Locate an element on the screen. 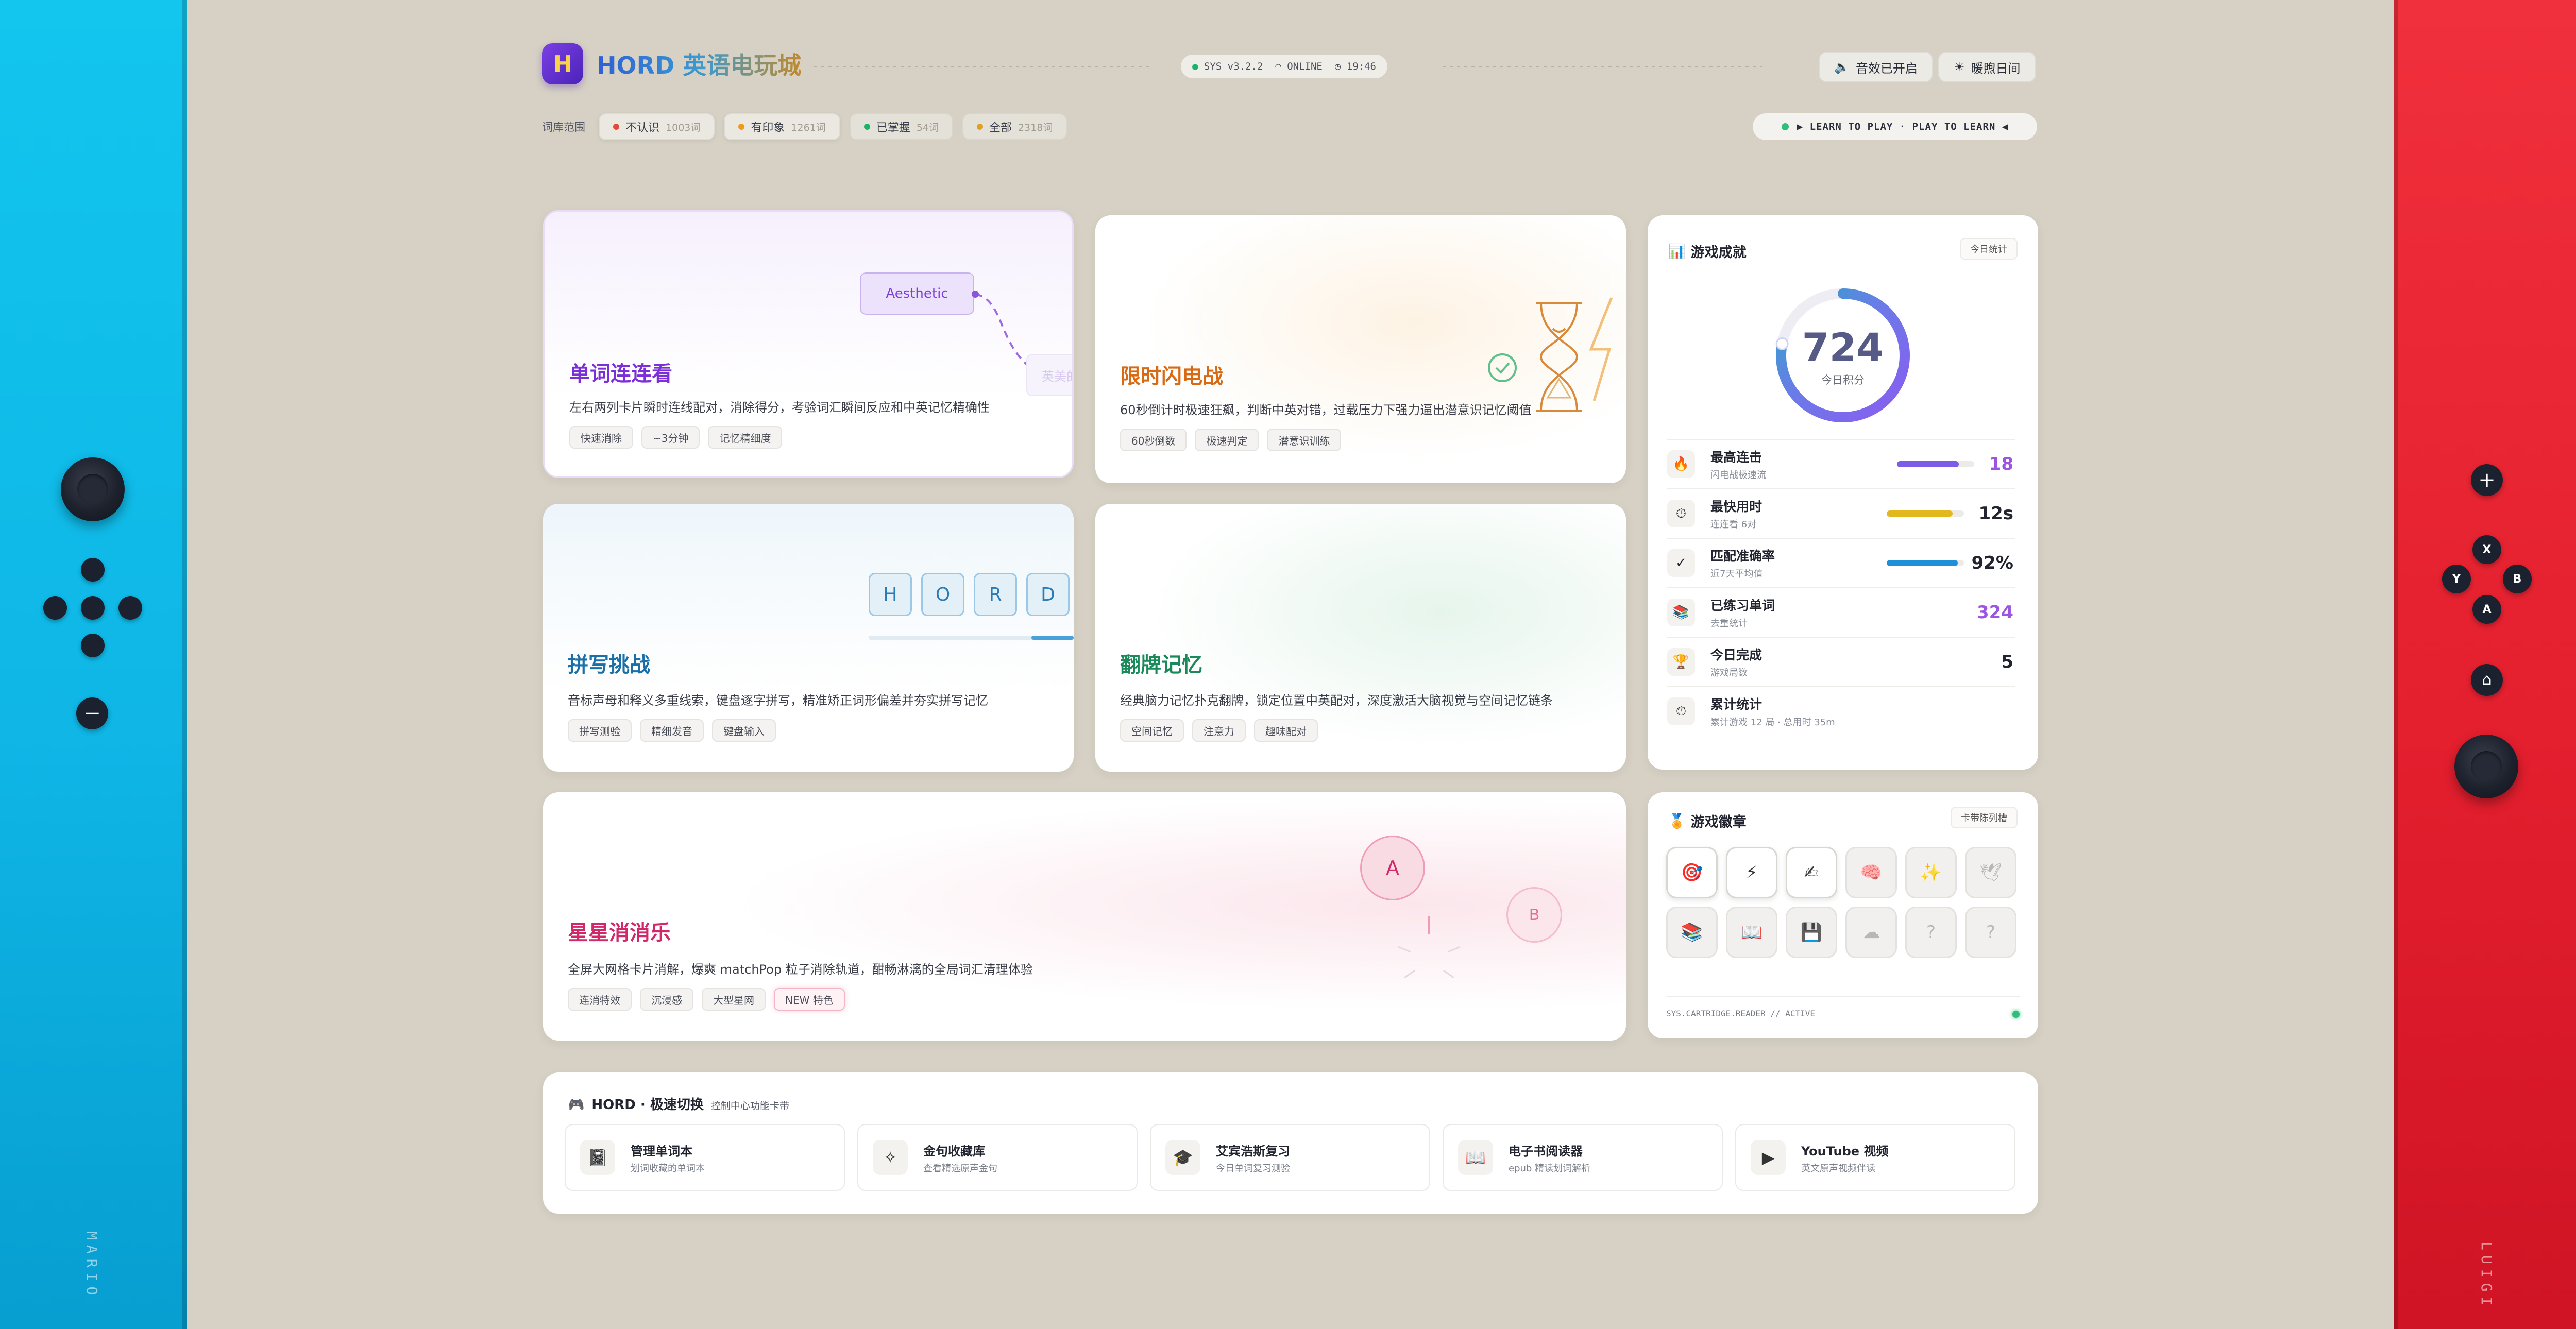 The height and width of the screenshot is (1329, 2576). quick-item-sub: 查看精选原声金句 is located at coordinates (960, 1168).